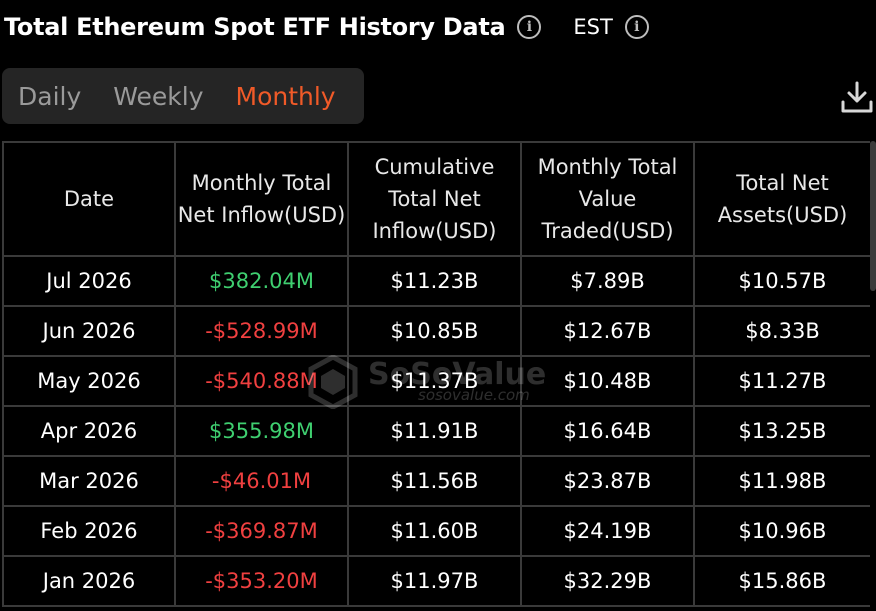 Image resolution: width=876 pixels, height=611 pixels. Describe the element at coordinates (261, 481) in the screenshot. I see `cell-net-inflow: -$46.01M` at that location.